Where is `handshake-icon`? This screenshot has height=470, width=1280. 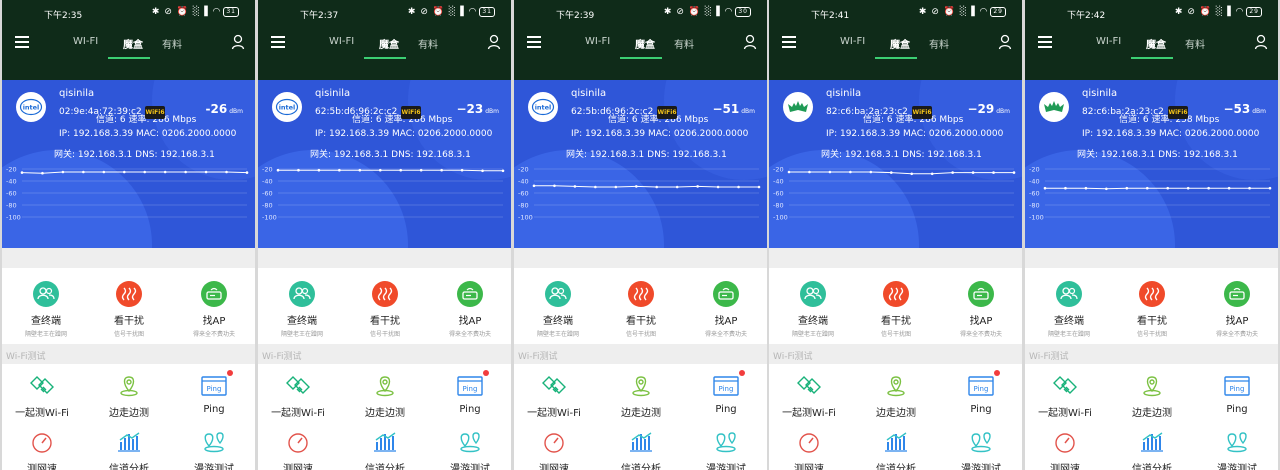 handshake-icon is located at coordinates (1065, 385).